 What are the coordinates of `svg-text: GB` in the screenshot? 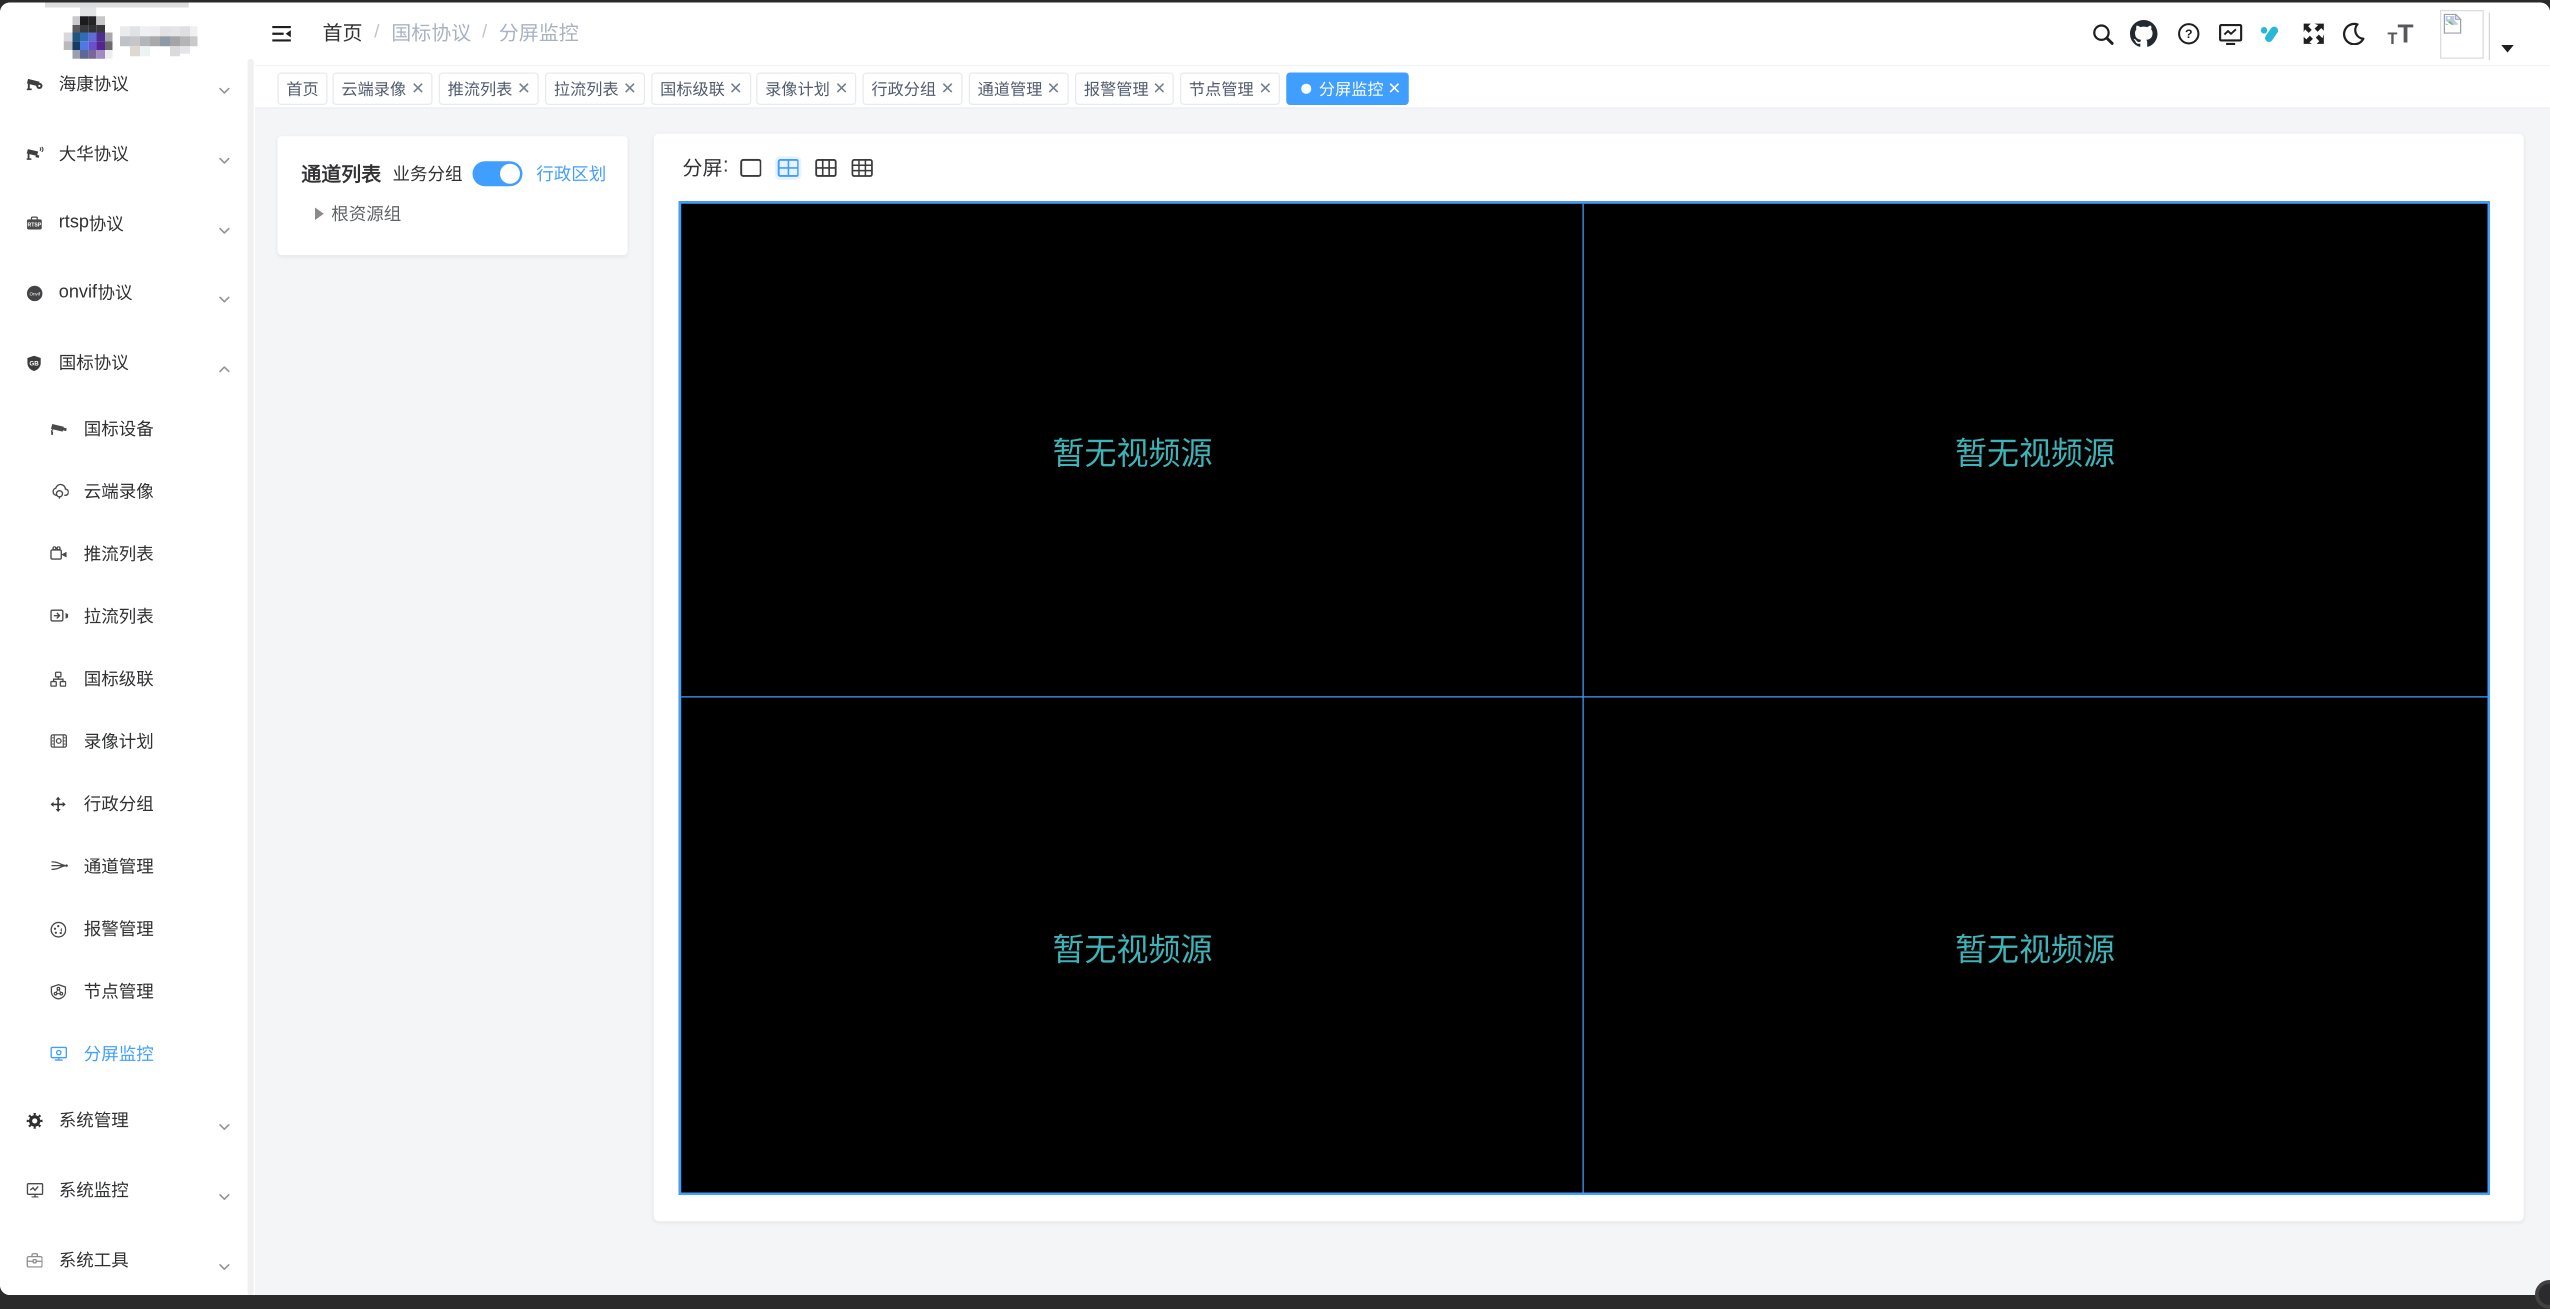 It's located at (34, 364).